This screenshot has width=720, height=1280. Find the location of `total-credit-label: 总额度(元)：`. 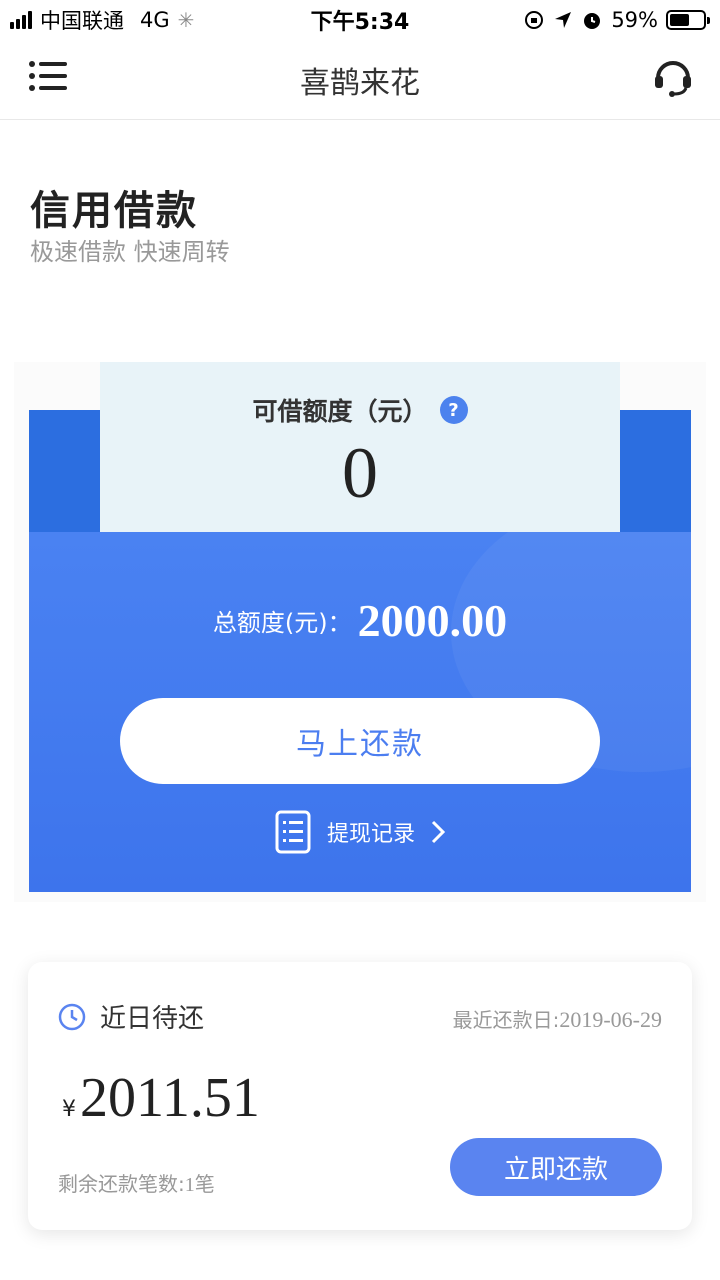

total-credit-label: 总额度(元)： is located at coordinates (282, 623).